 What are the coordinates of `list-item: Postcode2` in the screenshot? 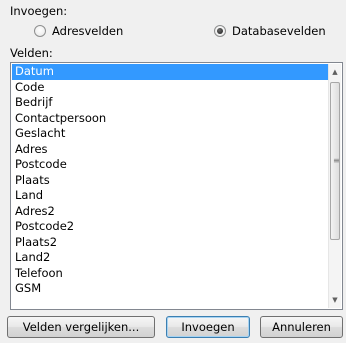 It's located at (171, 227).